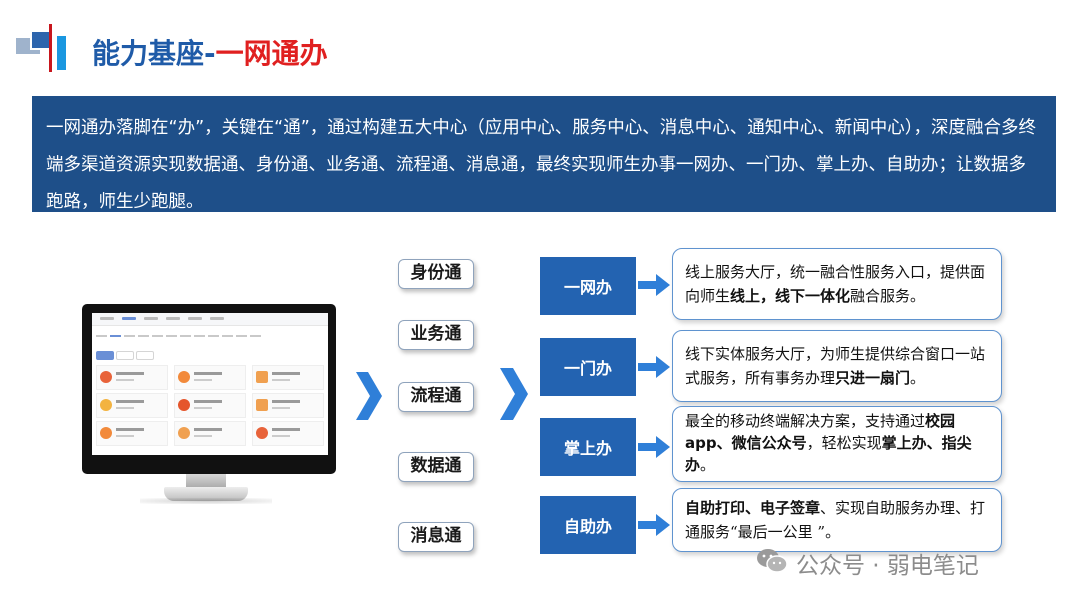 This screenshot has width=1080, height=608. Describe the element at coordinates (206, 501) in the screenshot. I see `monitor-shadow` at that location.